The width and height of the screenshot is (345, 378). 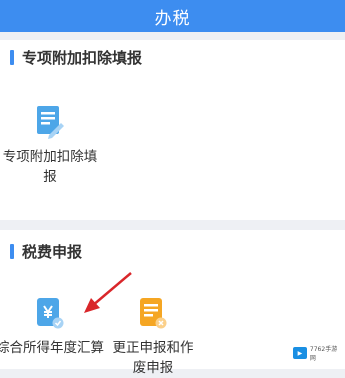 I want to click on watermark-text: 7762手游网, so click(x=323, y=354).